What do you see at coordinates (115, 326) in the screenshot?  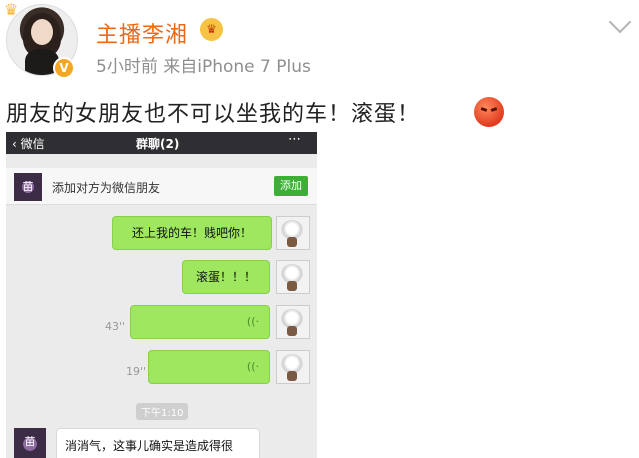 I see `voice-duration: 43''` at bounding box center [115, 326].